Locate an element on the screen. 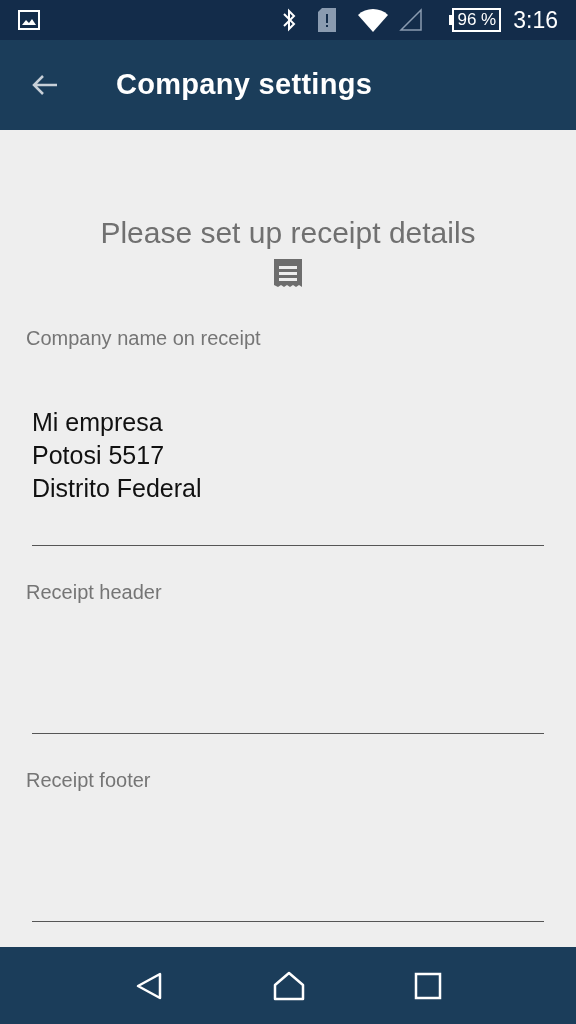  sim-card-icon is located at coordinates (327, 20).